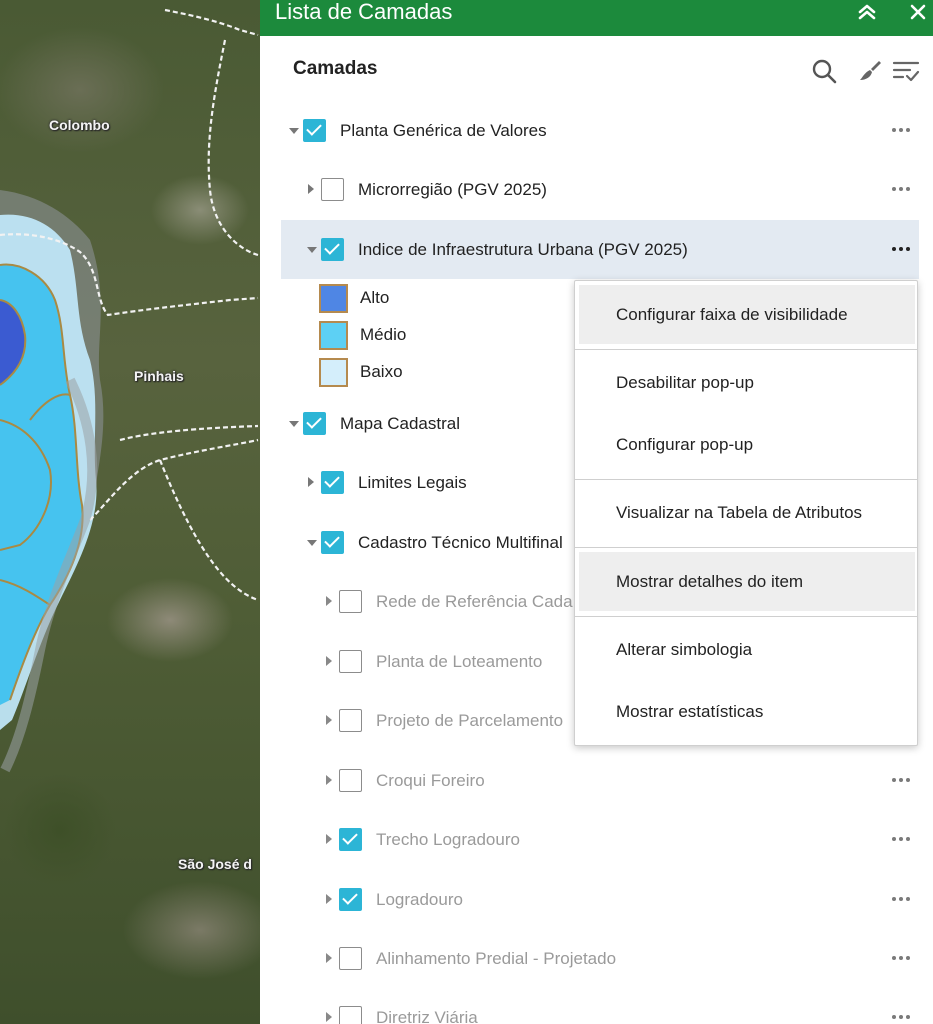 Image resolution: width=933 pixels, height=1024 pixels. I want to click on layer-label: Planta de Loteamento, so click(459, 661).